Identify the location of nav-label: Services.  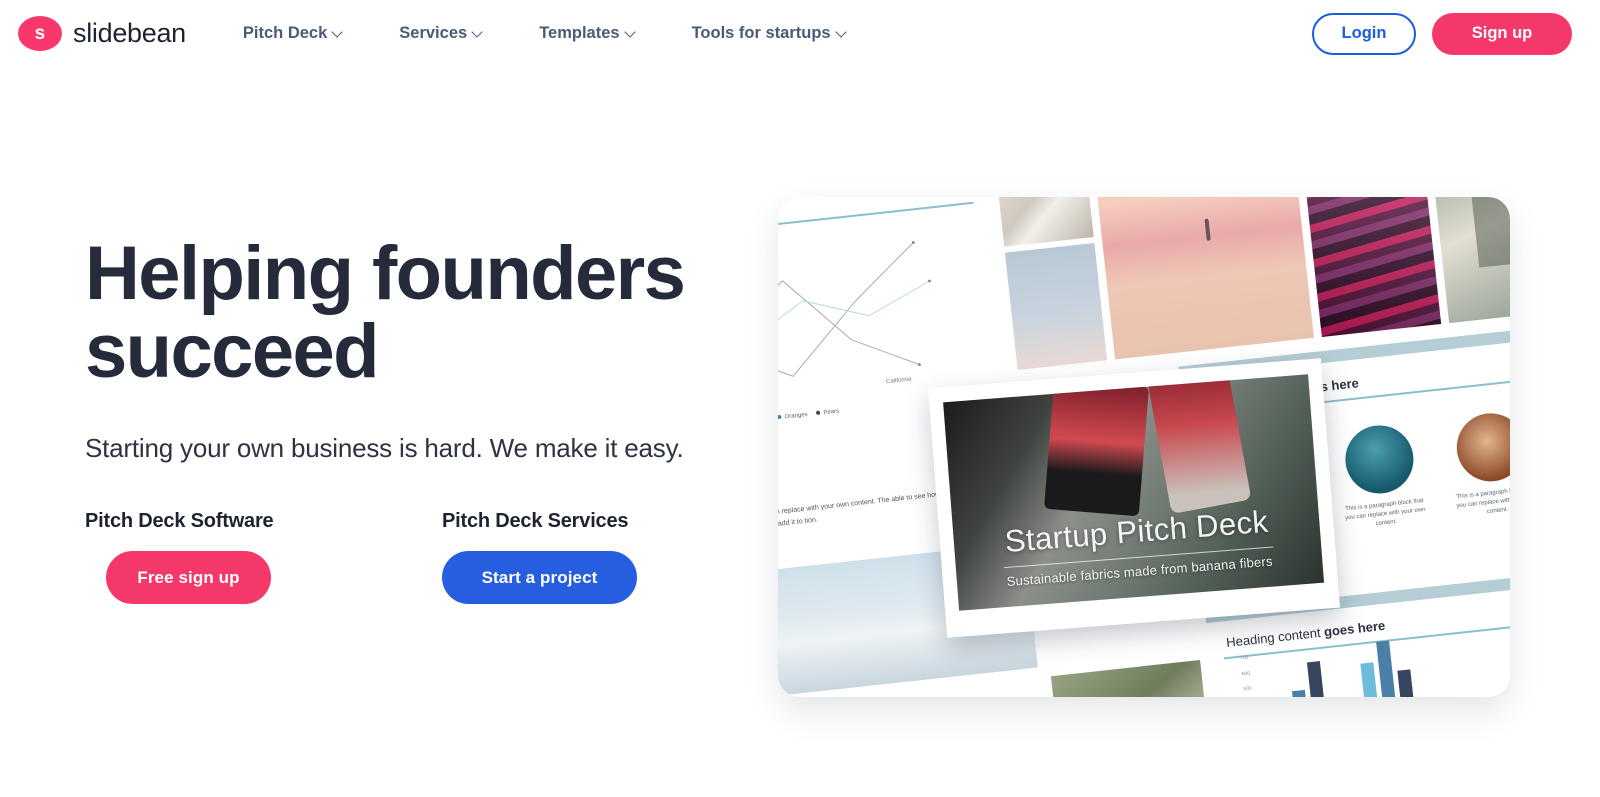
(433, 33).